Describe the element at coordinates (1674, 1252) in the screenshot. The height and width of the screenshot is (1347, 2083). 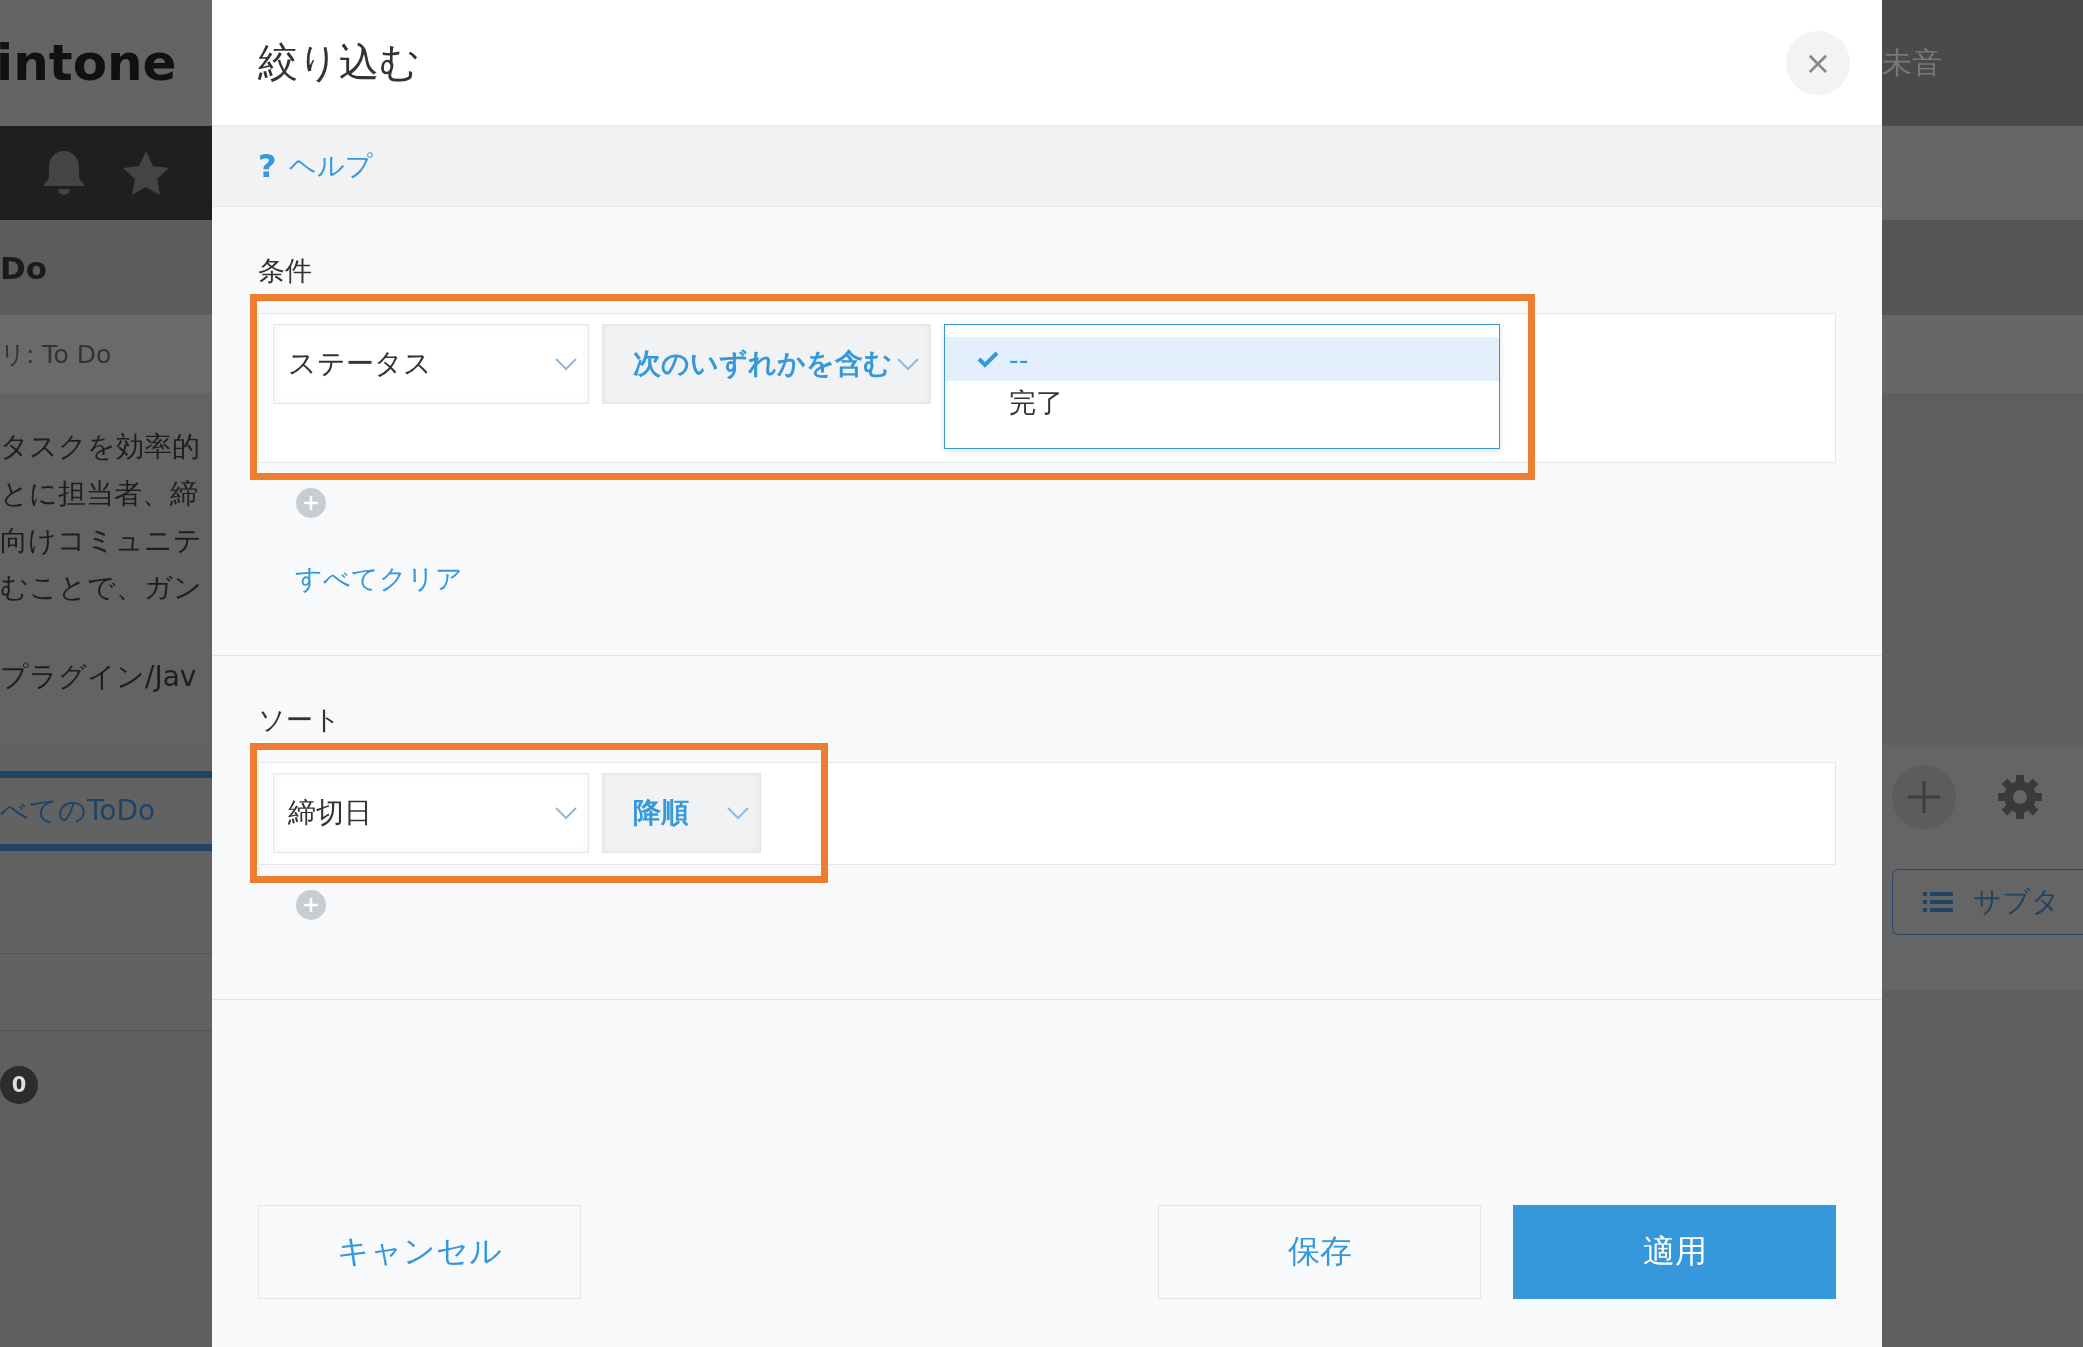
I see `apply-button: 適用` at that location.